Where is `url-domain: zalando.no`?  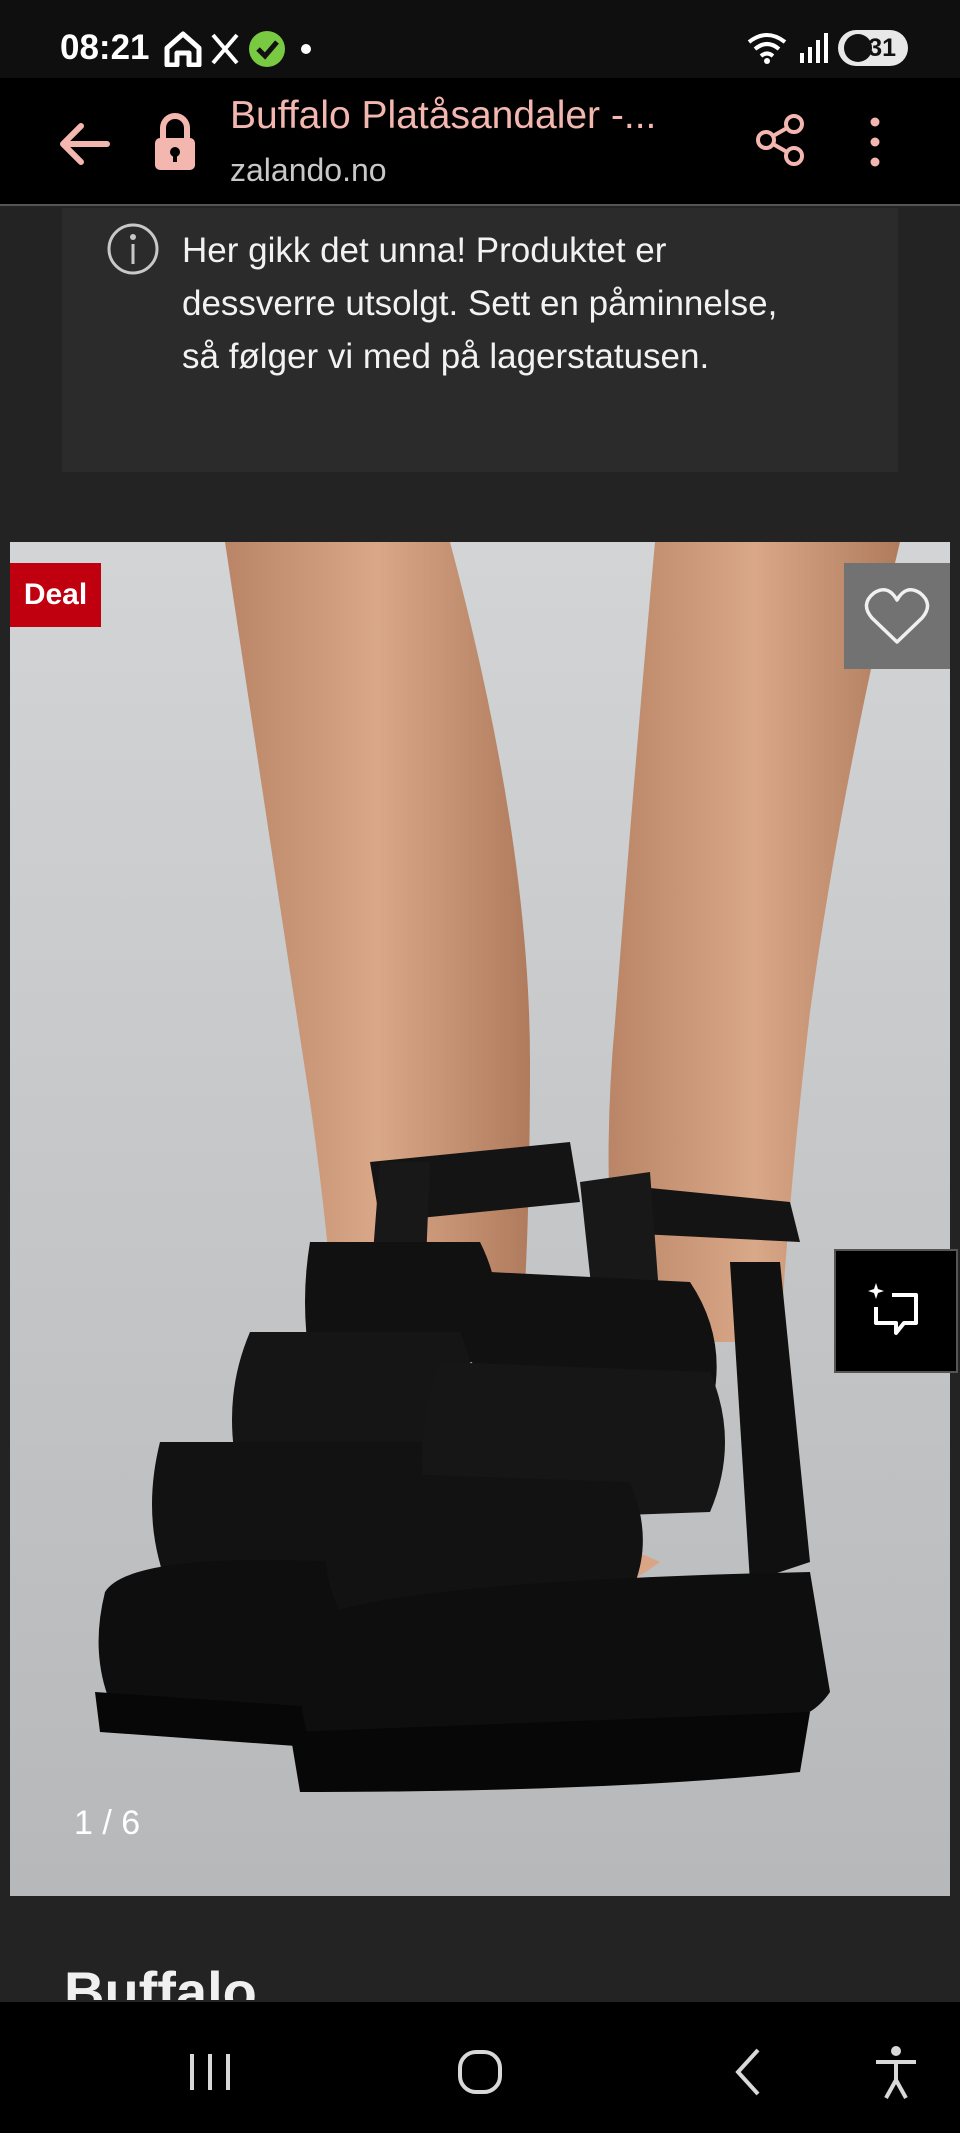 url-domain: zalando.no is located at coordinates (308, 170).